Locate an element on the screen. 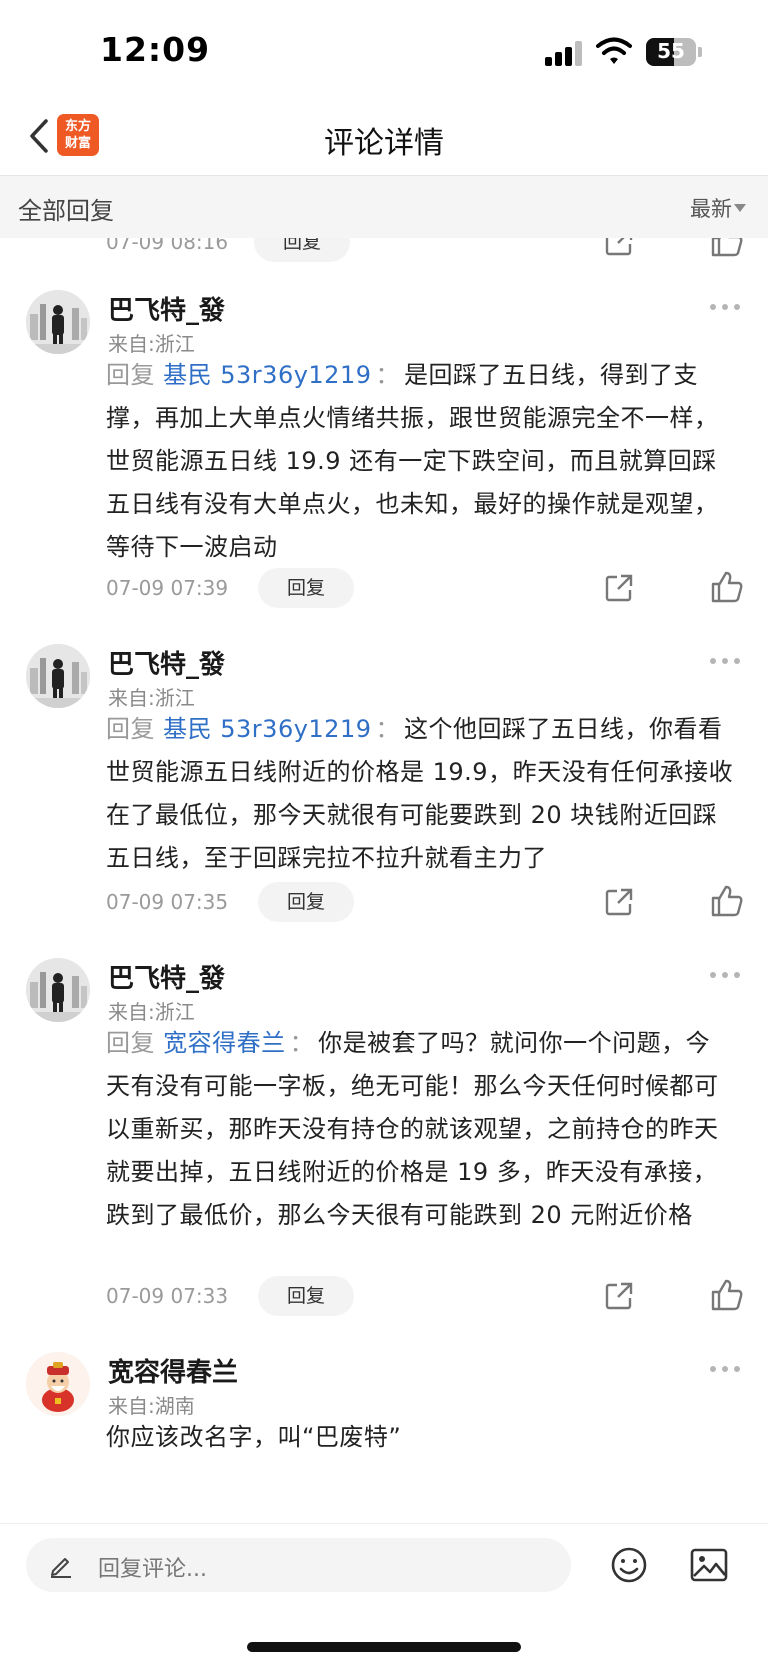  comment-body: 你应该改名字，叫“巴废特” is located at coordinates (254, 1437).